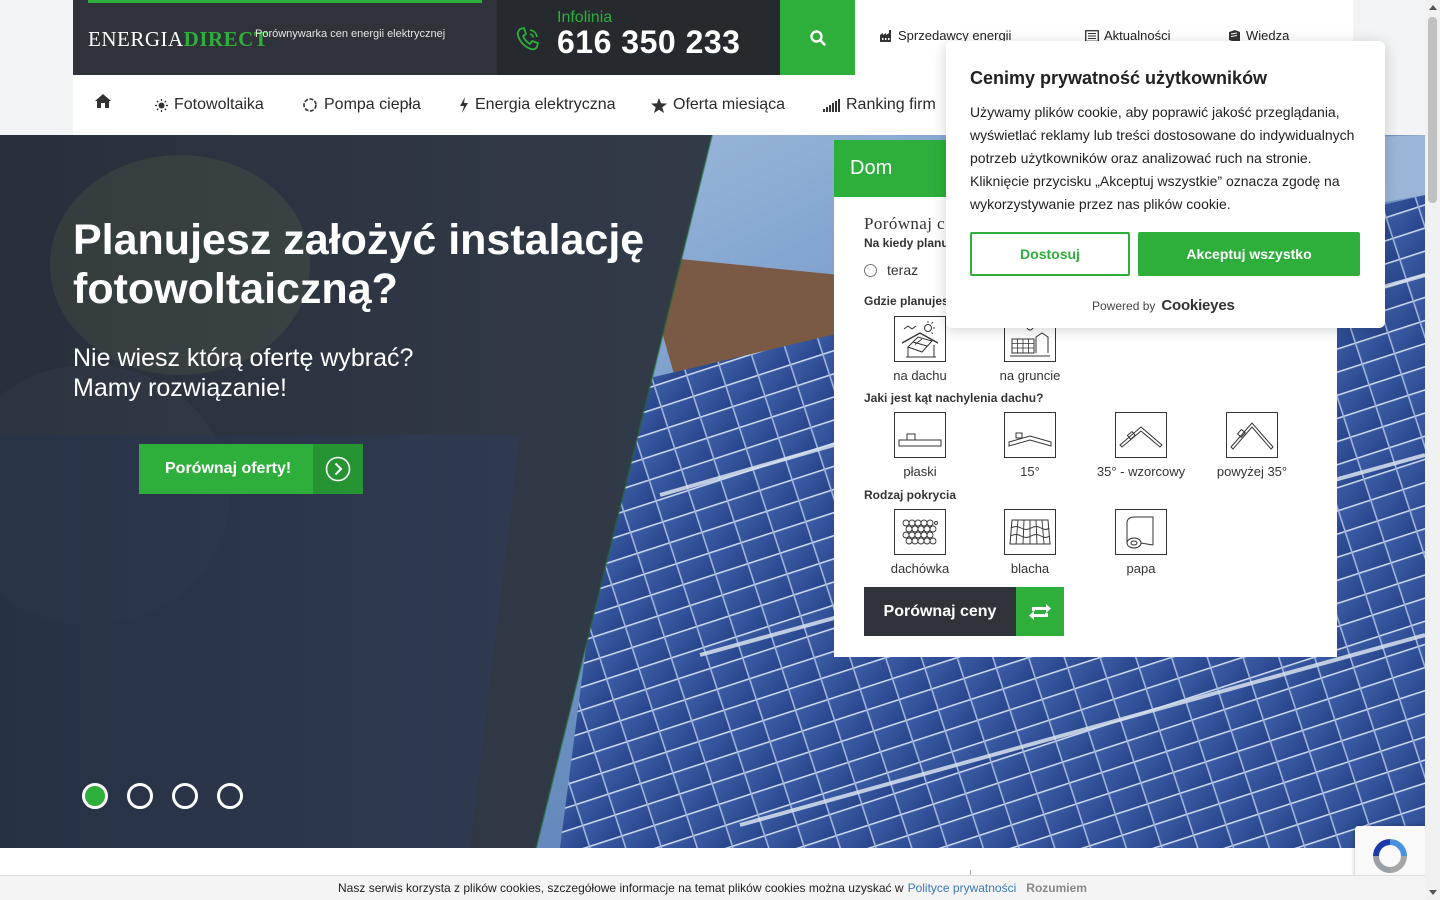  I want to click on roof-panels-icon, so click(920, 339).